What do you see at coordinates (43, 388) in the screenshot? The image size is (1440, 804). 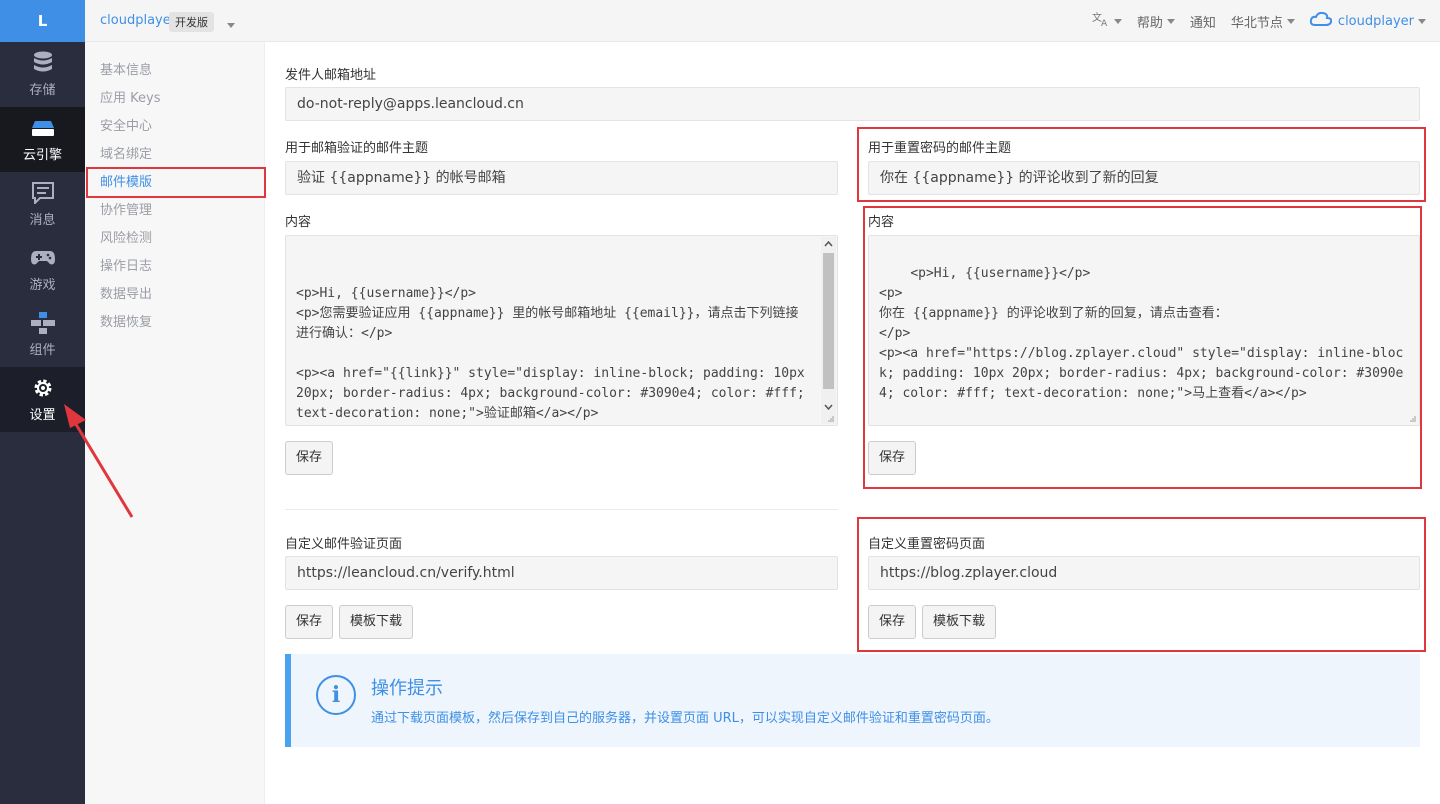 I see `gear-icon` at bounding box center [43, 388].